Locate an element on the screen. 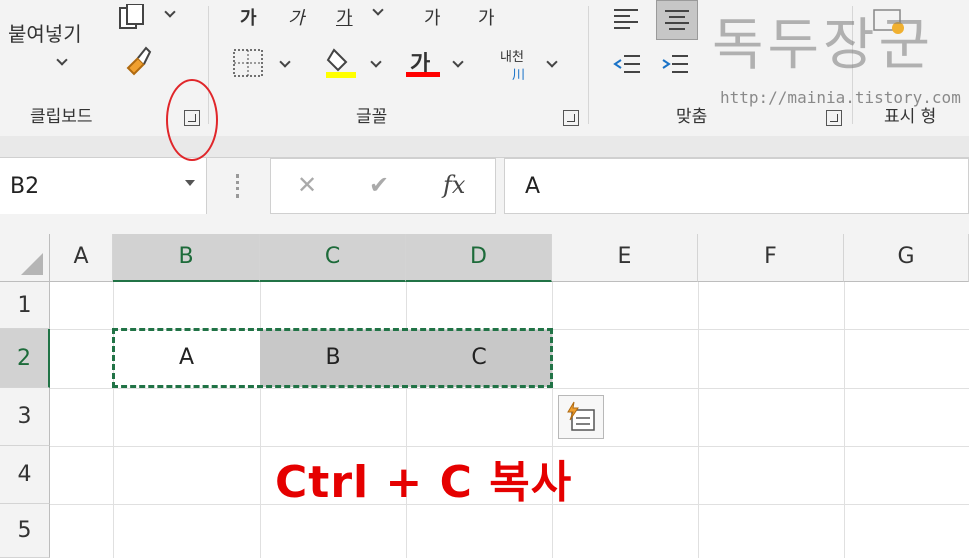  watermark-url: http://mainia.tistory.com is located at coordinates (840, 97).